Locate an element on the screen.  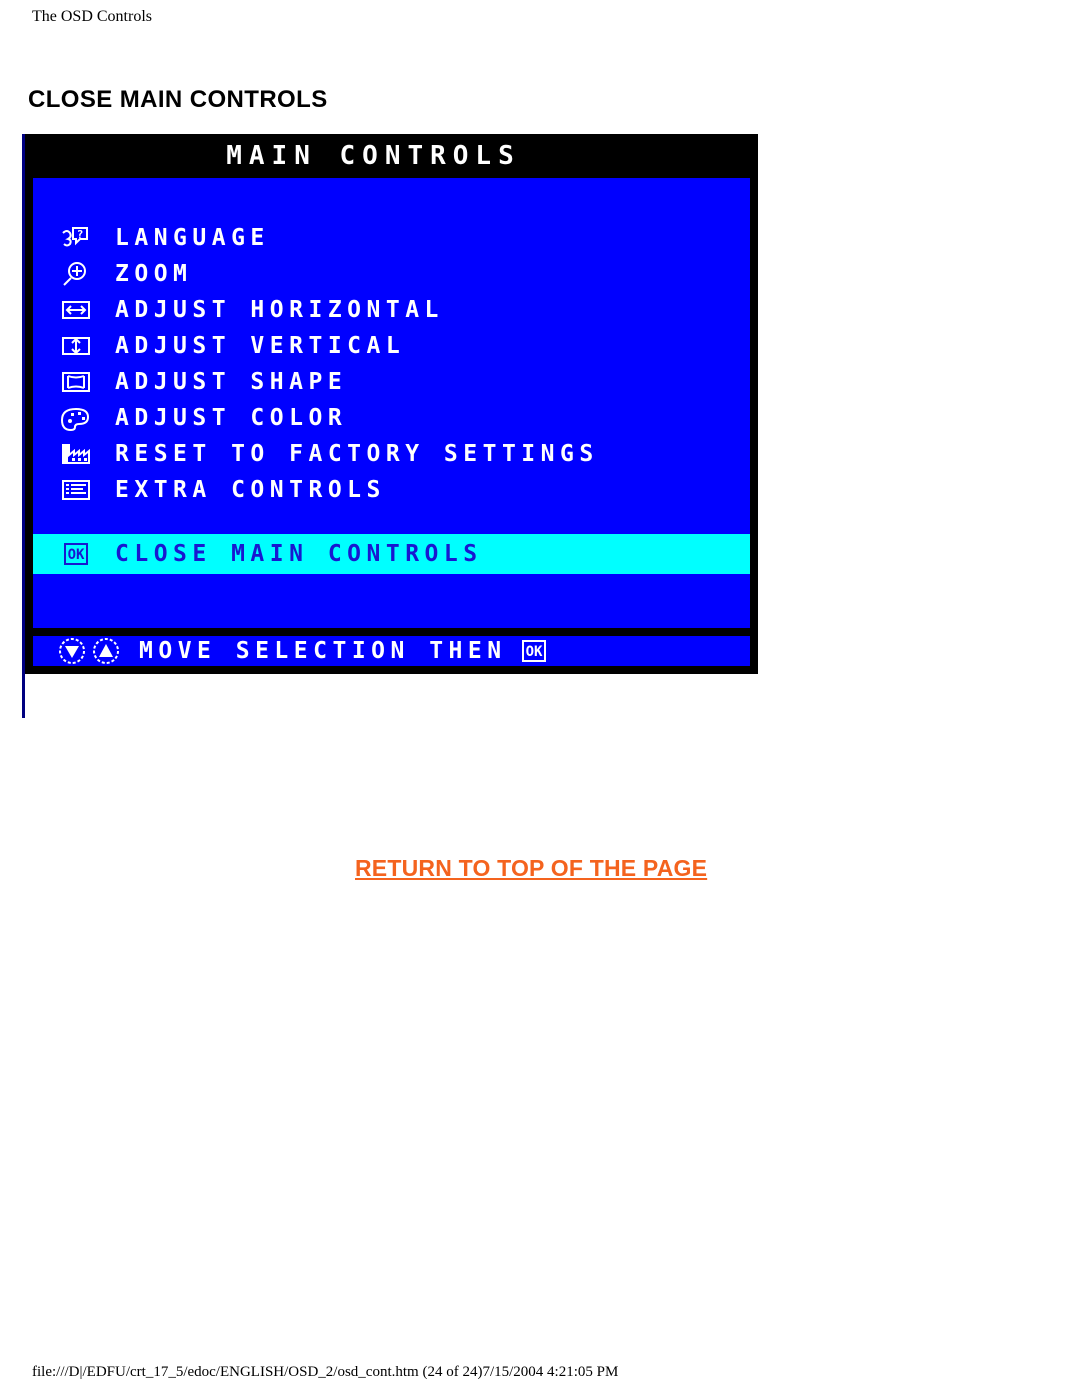
extra-controls-icon is located at coordinates (76, 490).